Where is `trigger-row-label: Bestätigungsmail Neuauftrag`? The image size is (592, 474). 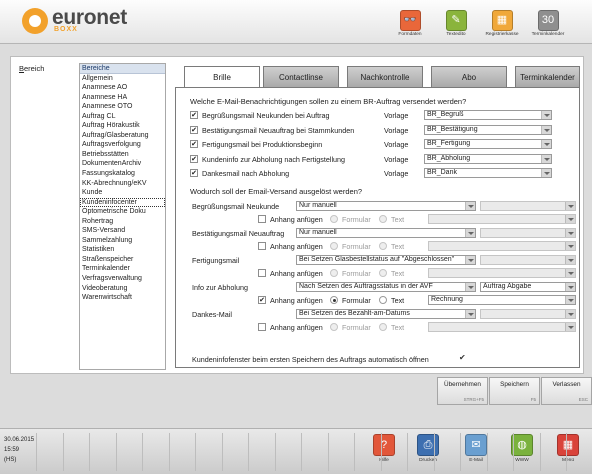
trigger-row-label: Bestätigungsmail Neuauftrag is located at coordinates (238, 233).